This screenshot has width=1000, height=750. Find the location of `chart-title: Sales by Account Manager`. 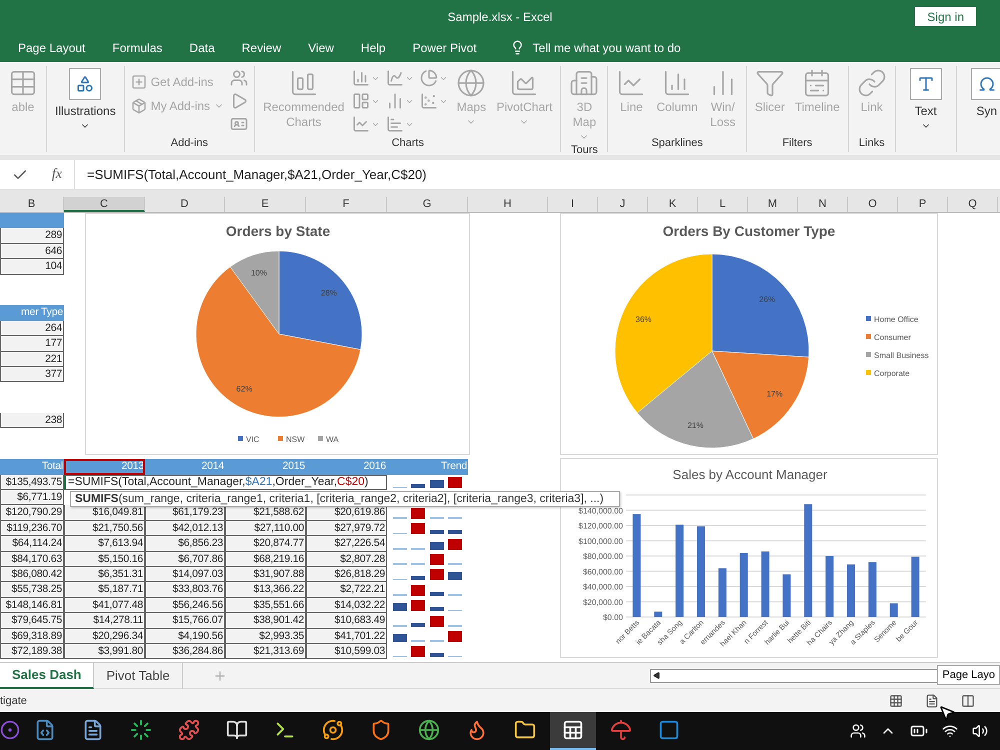

chart-title: Sales by Account Manager is located at coordinates (750, 474).